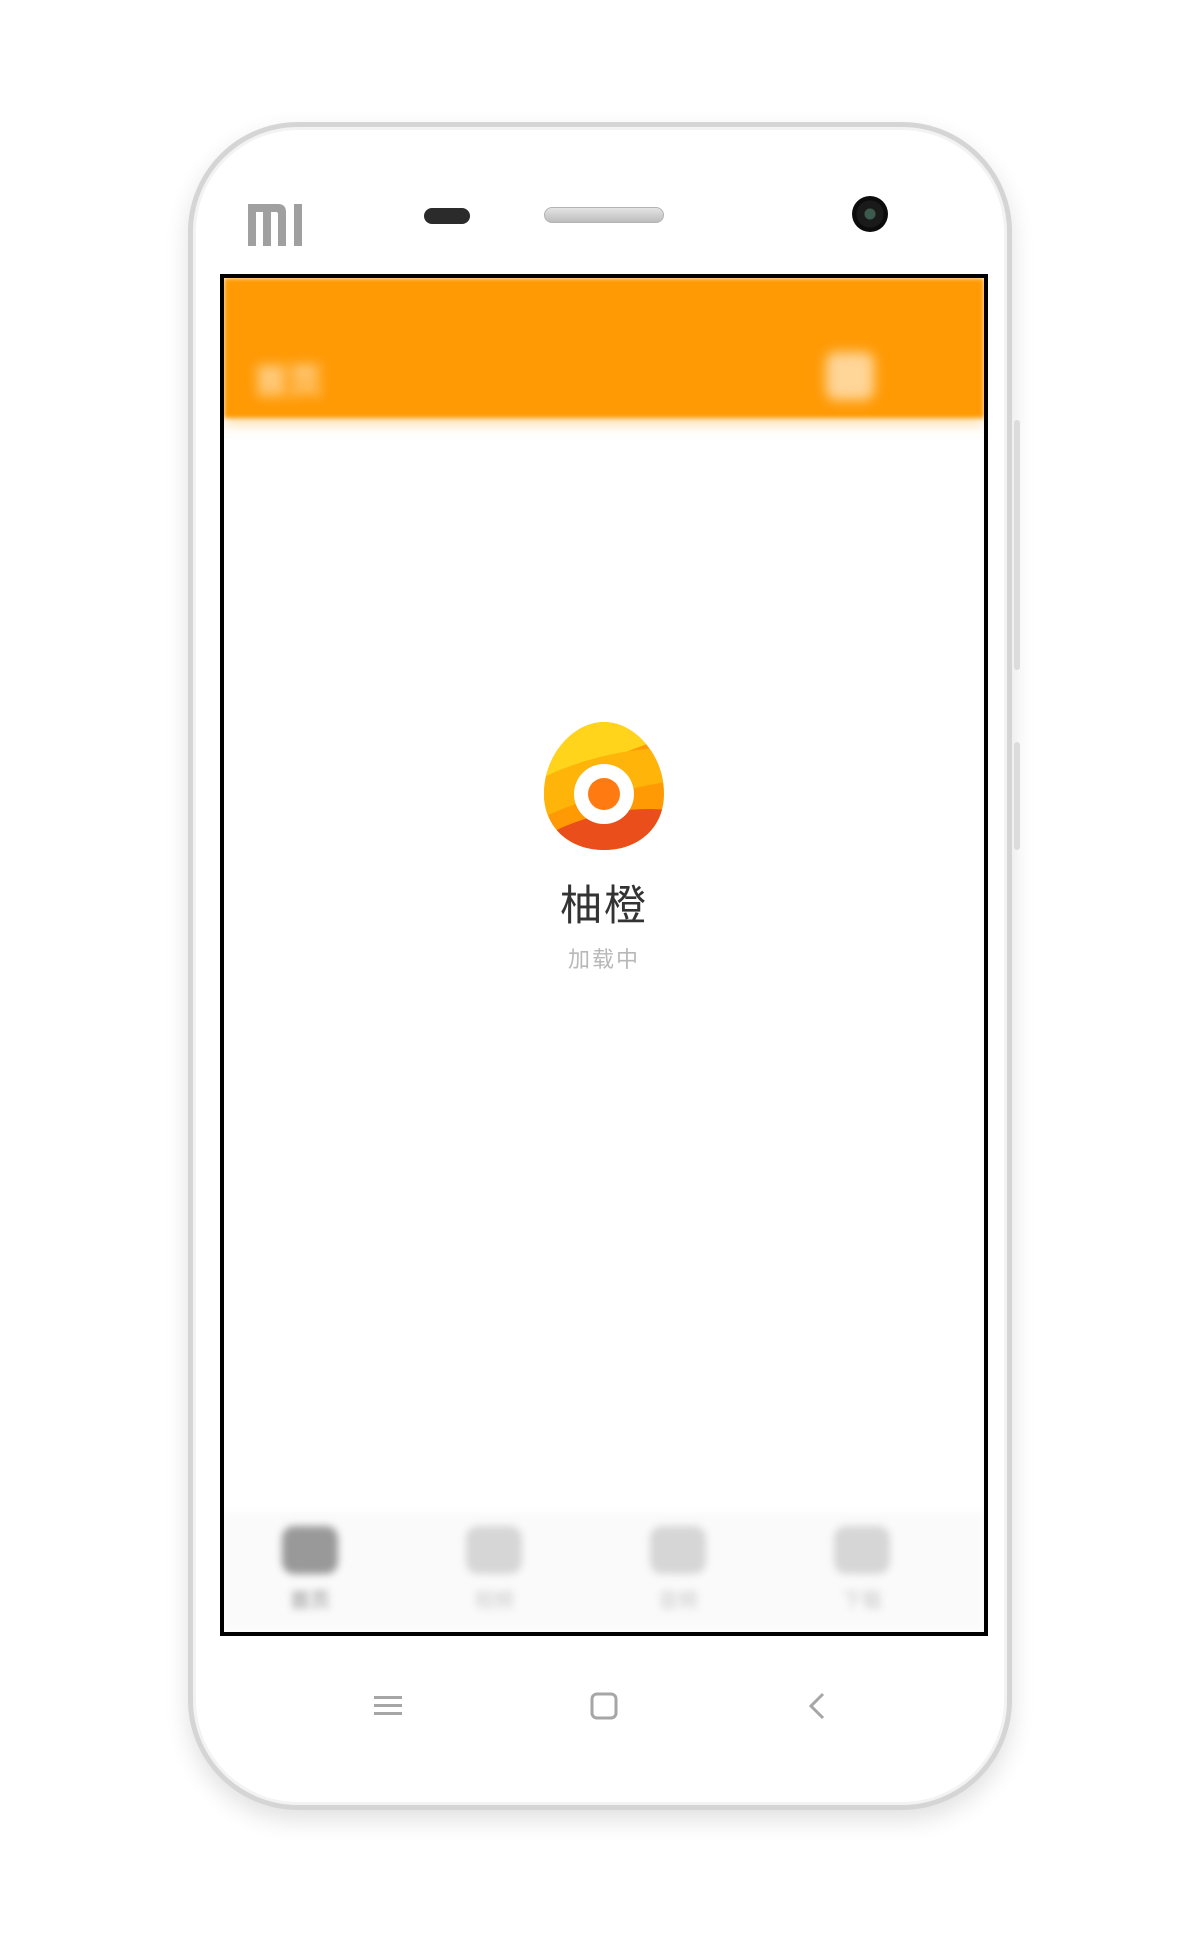 This screenshot has height=1946, width=1200. Describe the element at coordinates (388, 1706) in the screenshot. I see `menu-icon` at that location.